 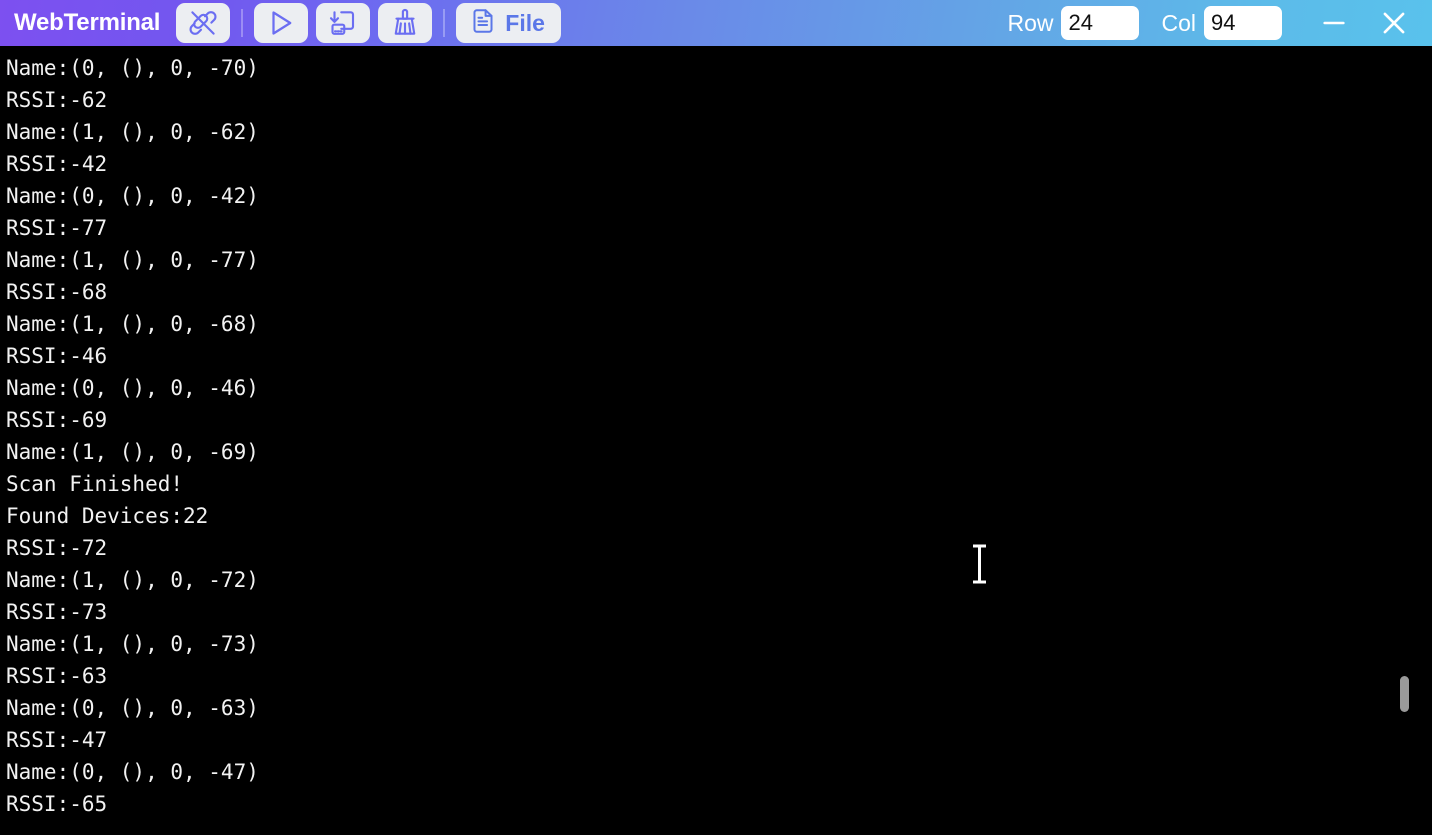 I want to click on row-label: Row, so click(x=1030, y=22).